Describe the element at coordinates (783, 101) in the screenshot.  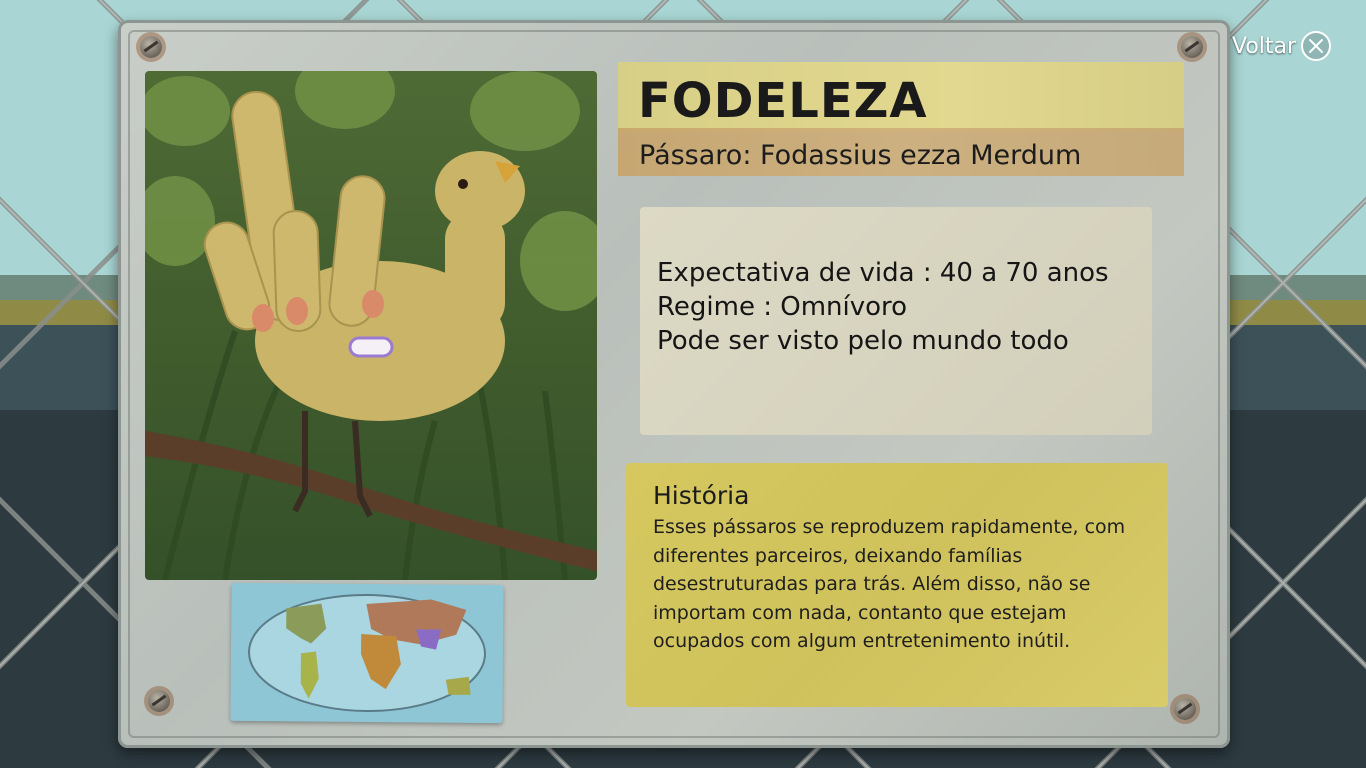
I see `creature-name: FODELEZA` at that location.